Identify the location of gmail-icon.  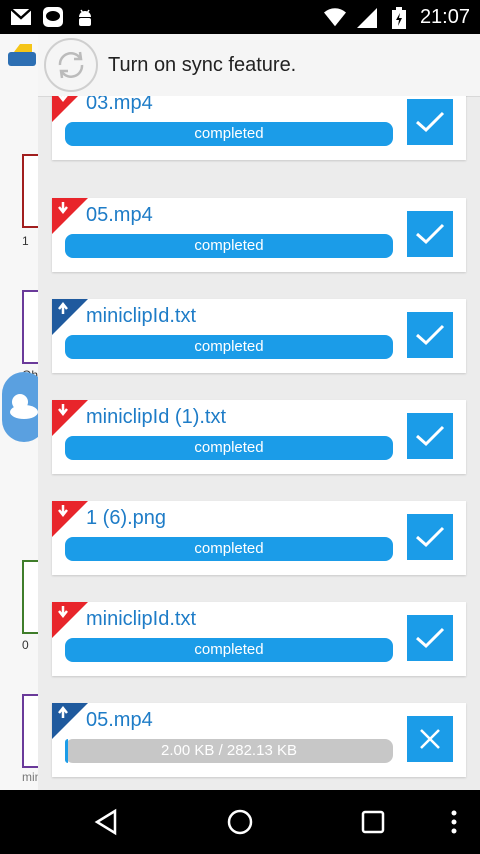
(21, 17).